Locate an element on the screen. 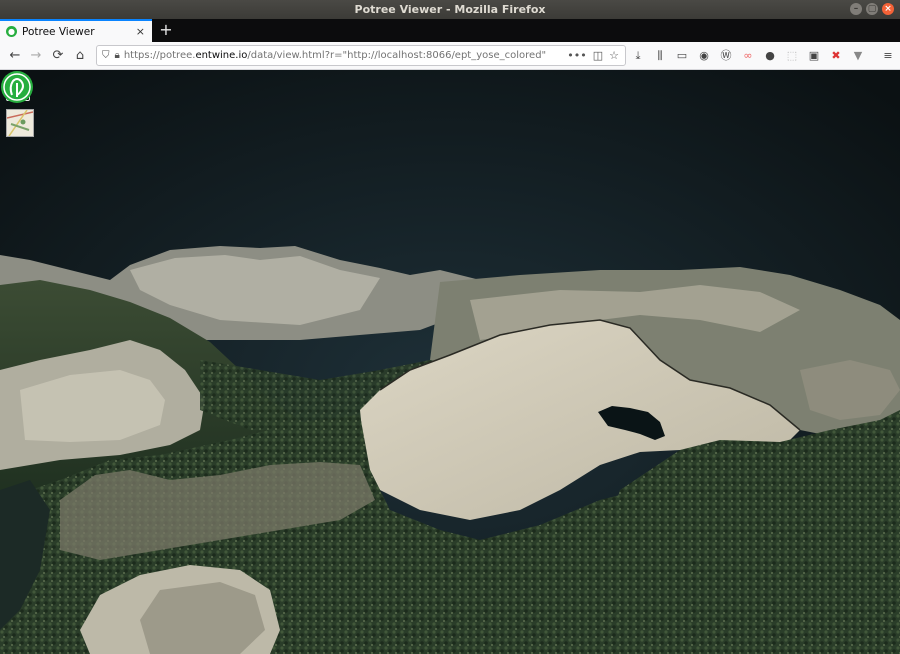 This screenshot has height=654, width=900. chevron-icon: ▼ is located at coordinates (858, 56).